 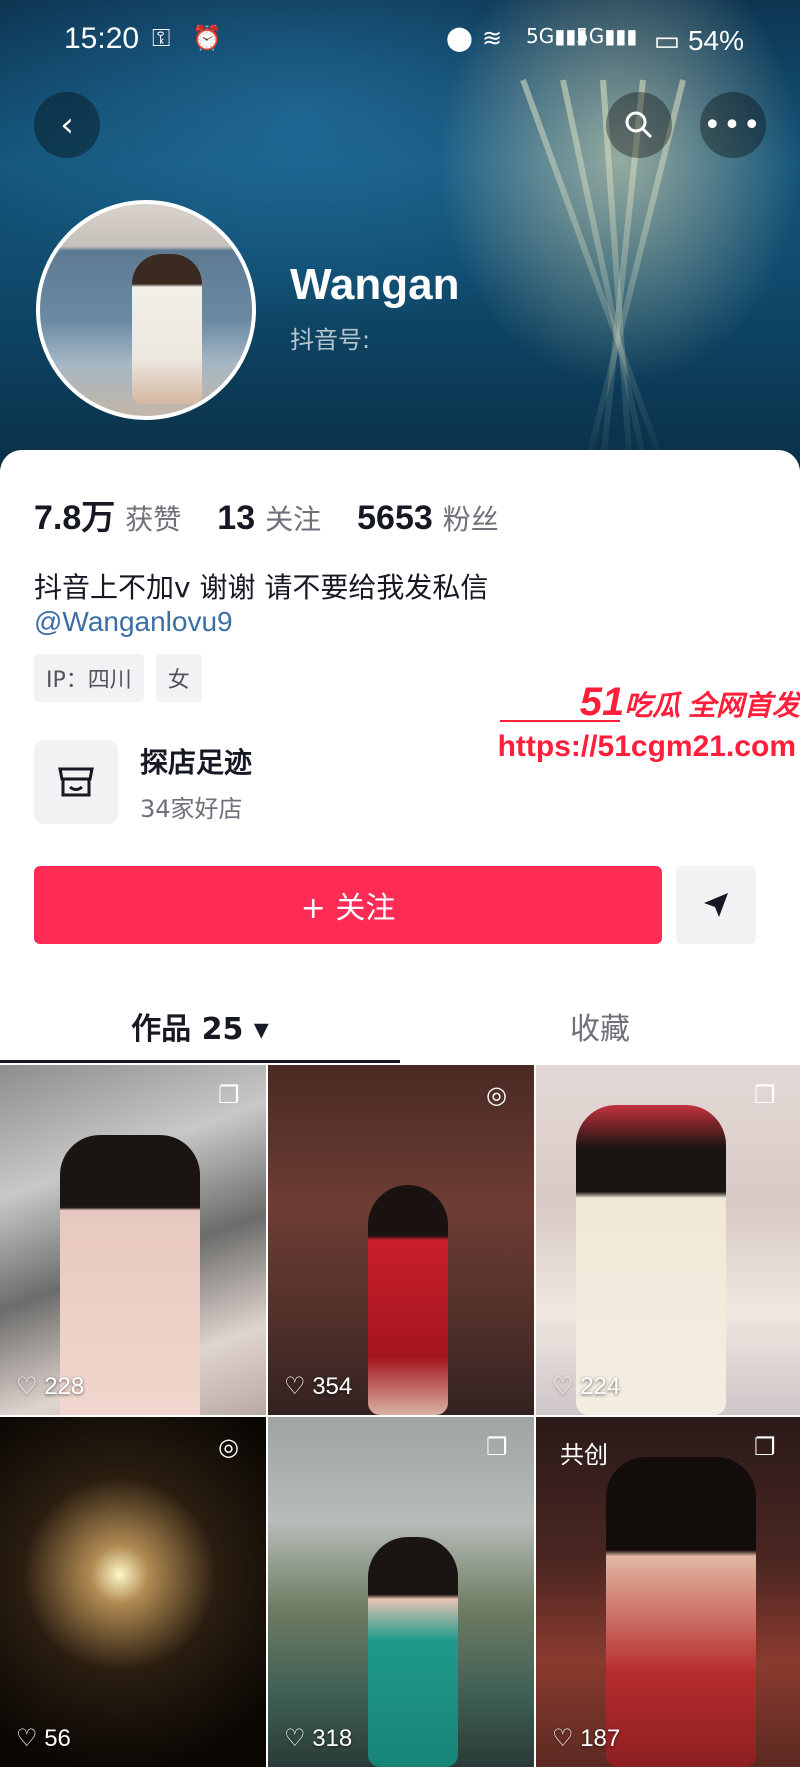 I want to click on following-count: 13, so click(x=236, y=518).